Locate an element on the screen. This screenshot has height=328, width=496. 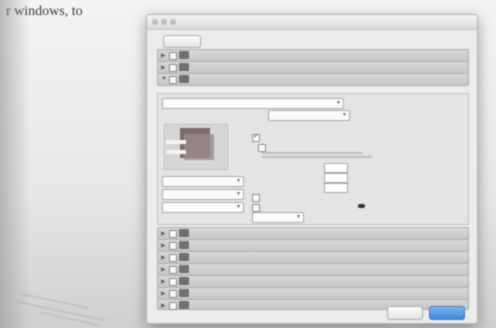
section-row: ▼ is located at coordinates (313, 79).